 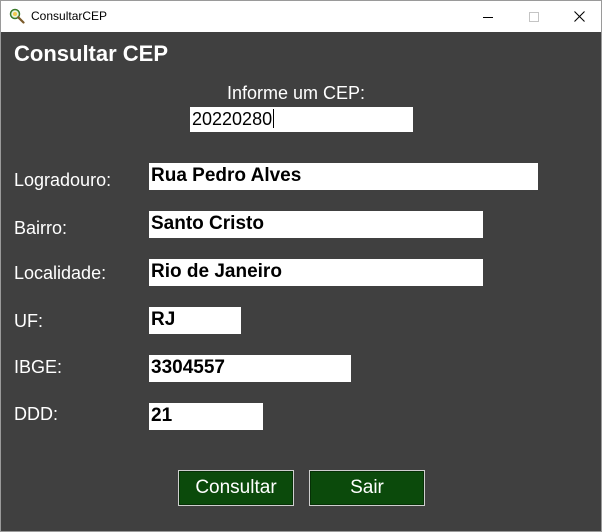 I want to click on uf-field: RJ, so click(x=195, y=320).